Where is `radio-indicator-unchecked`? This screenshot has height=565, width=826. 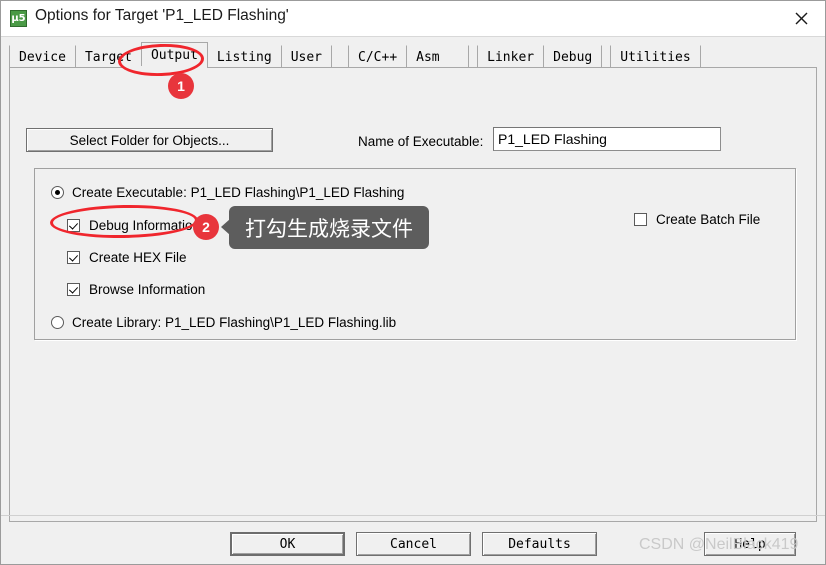
radio-indicator-unchecked is located at coordinates (57, 322).